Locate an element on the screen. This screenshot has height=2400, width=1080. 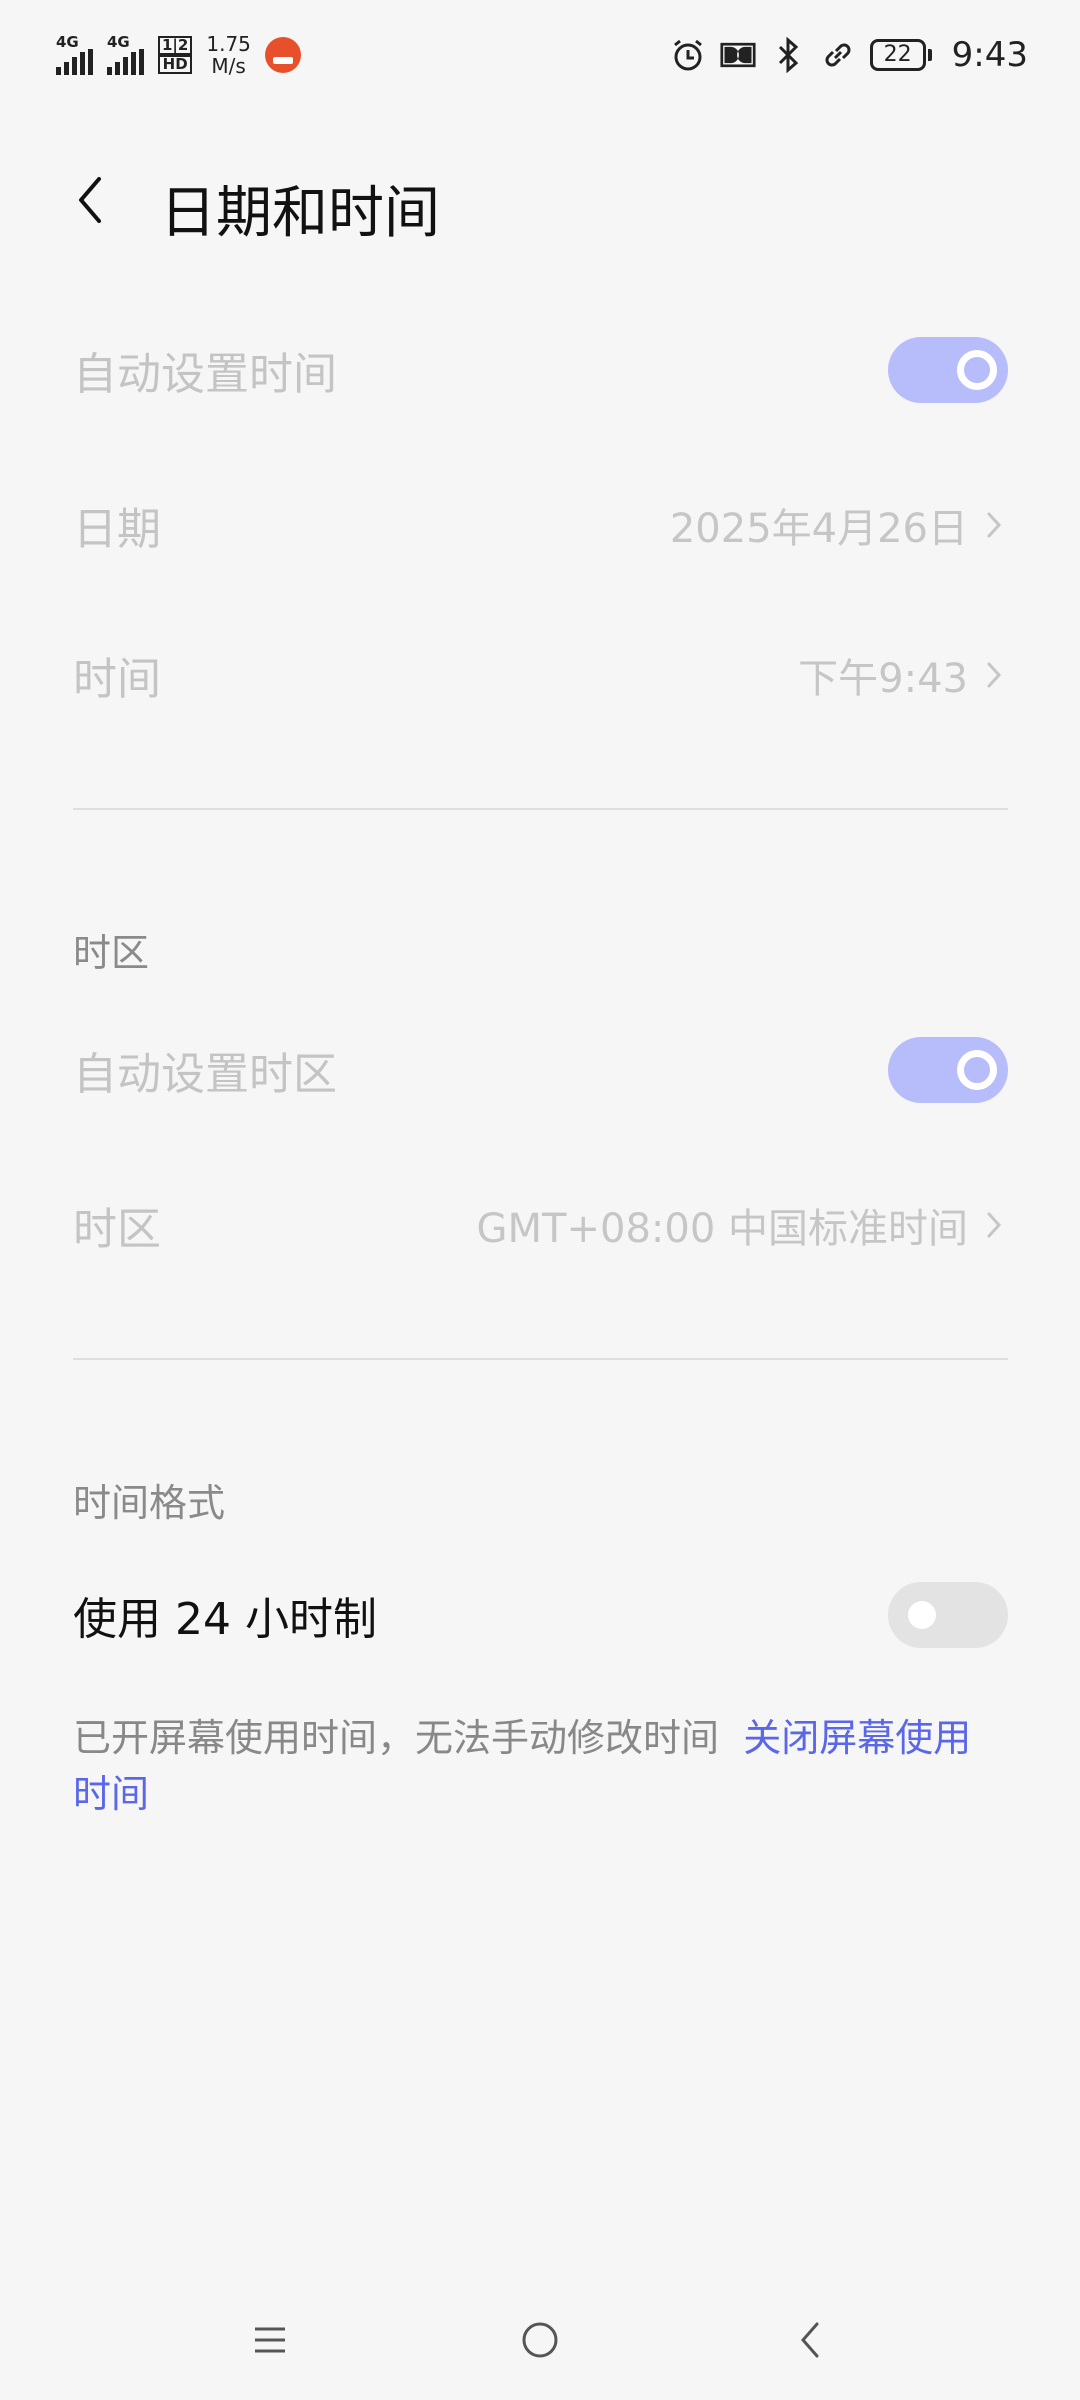
screen-time-notice: 已开屏幕使用时间，无法手动修改时间 关闭屏幕使用时间 is located at coordinates (540, 1766).